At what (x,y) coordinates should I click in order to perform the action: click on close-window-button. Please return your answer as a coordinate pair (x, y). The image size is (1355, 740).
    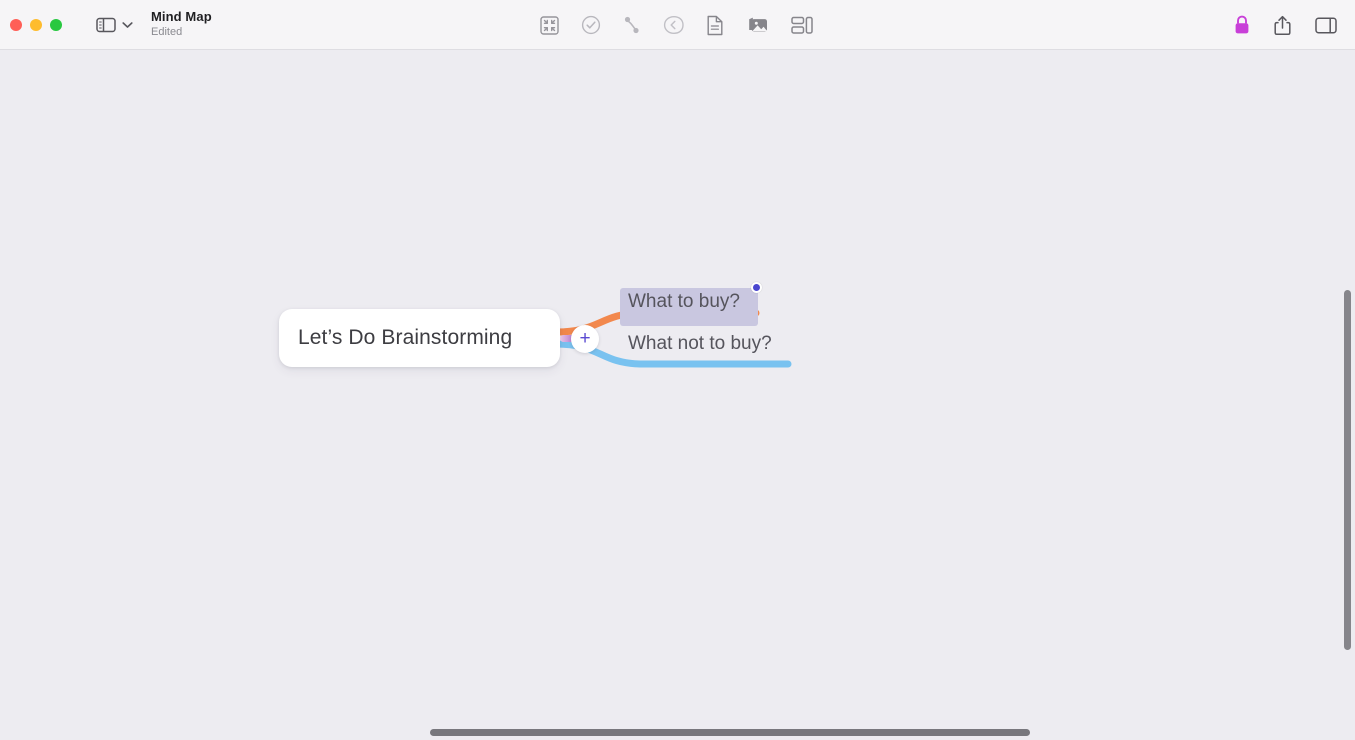
    Looking at the image, I should click on (16, 24).